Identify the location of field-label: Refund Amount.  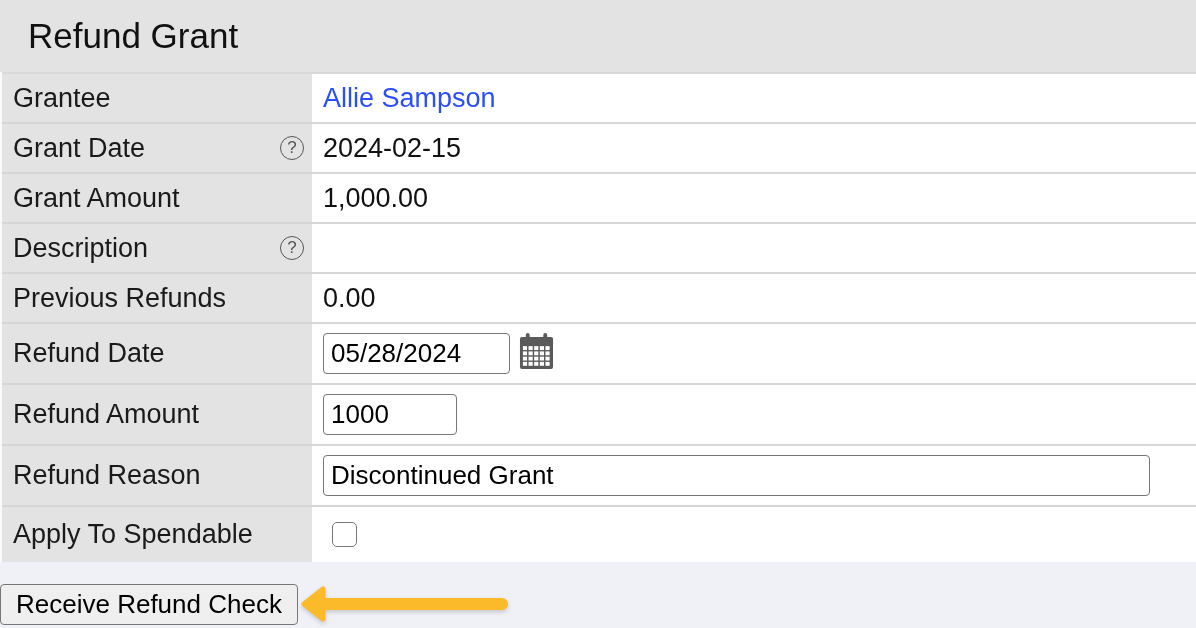
(106, 414).